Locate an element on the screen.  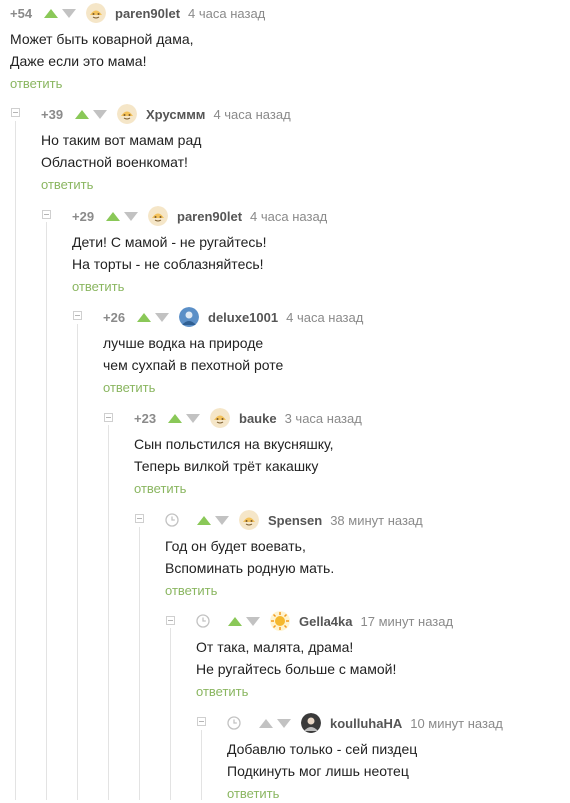
comment-line: Не ругайтесь больше с мамой! is located at coordinates (296, 669).